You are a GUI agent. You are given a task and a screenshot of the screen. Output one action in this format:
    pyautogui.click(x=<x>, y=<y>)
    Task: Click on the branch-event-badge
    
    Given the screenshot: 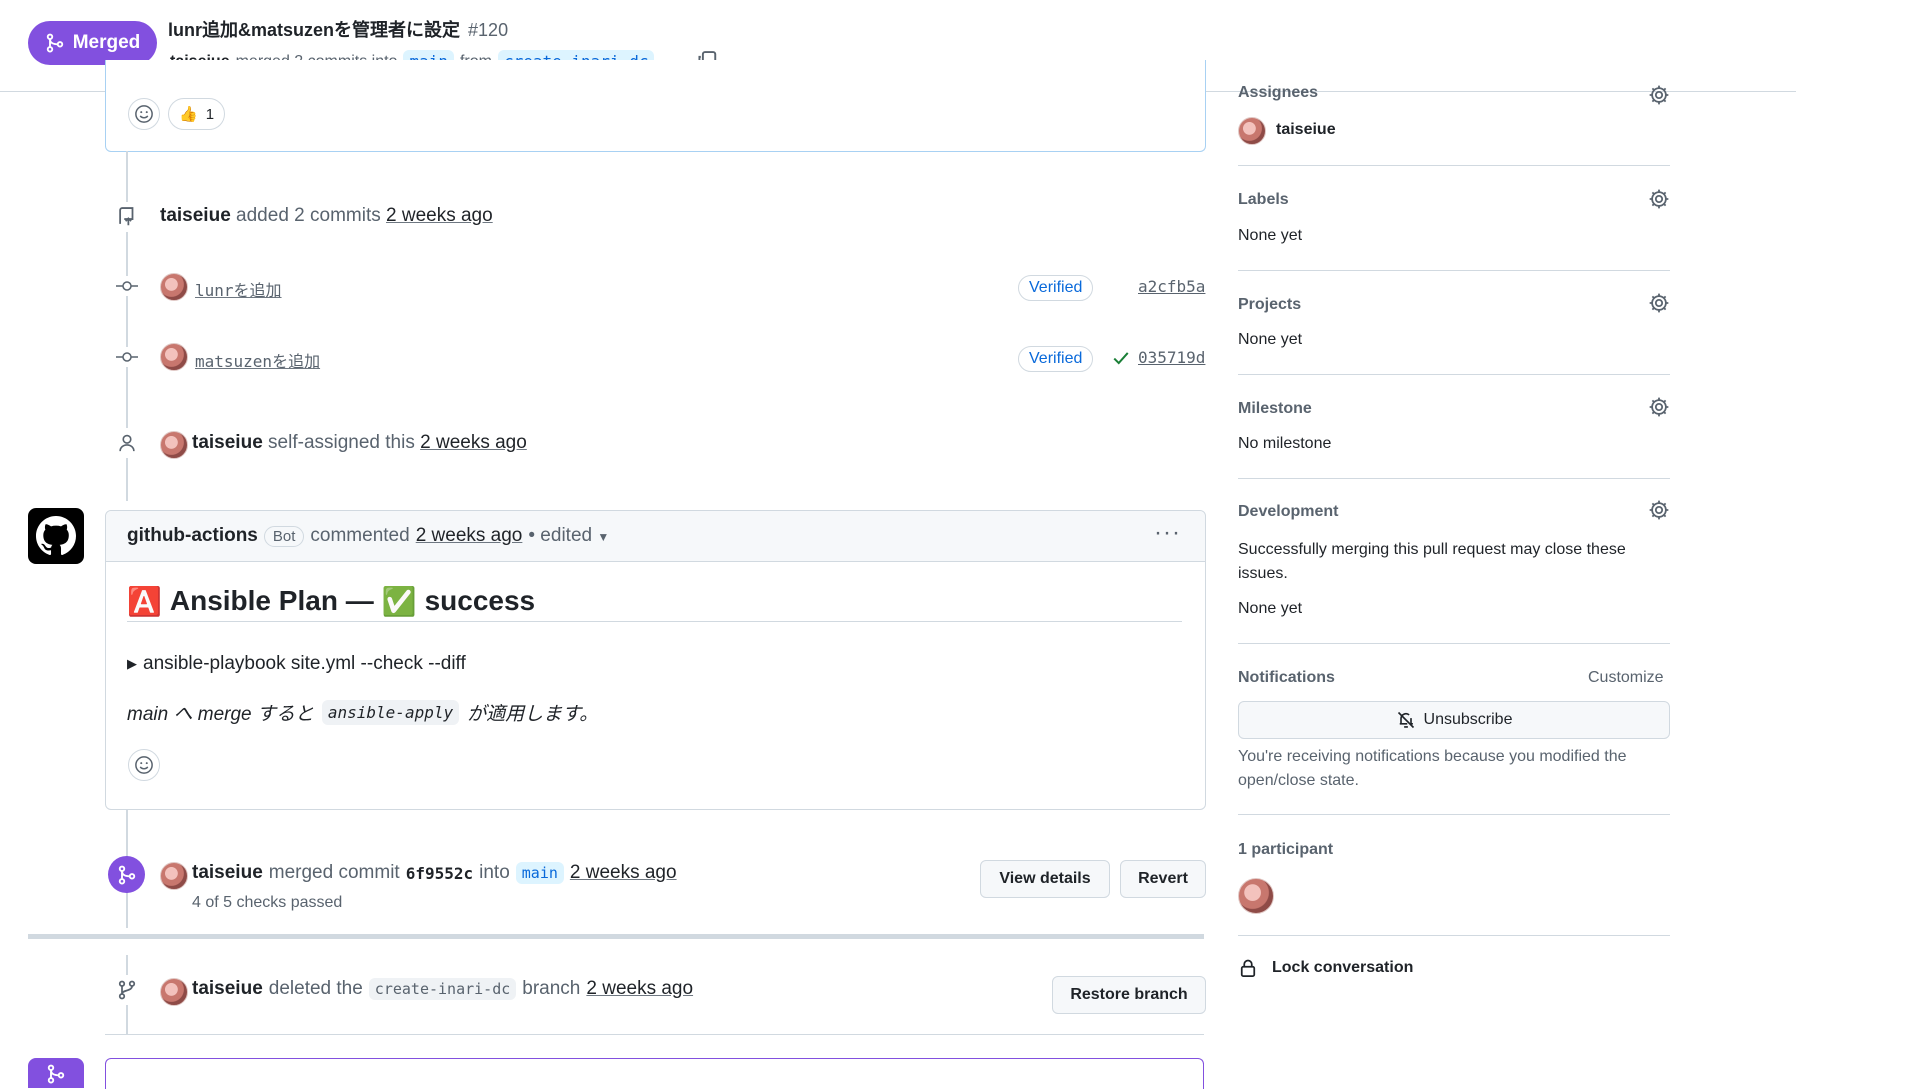 What is the action you would take?
    pyautogui.click(x=127, y=990)
    